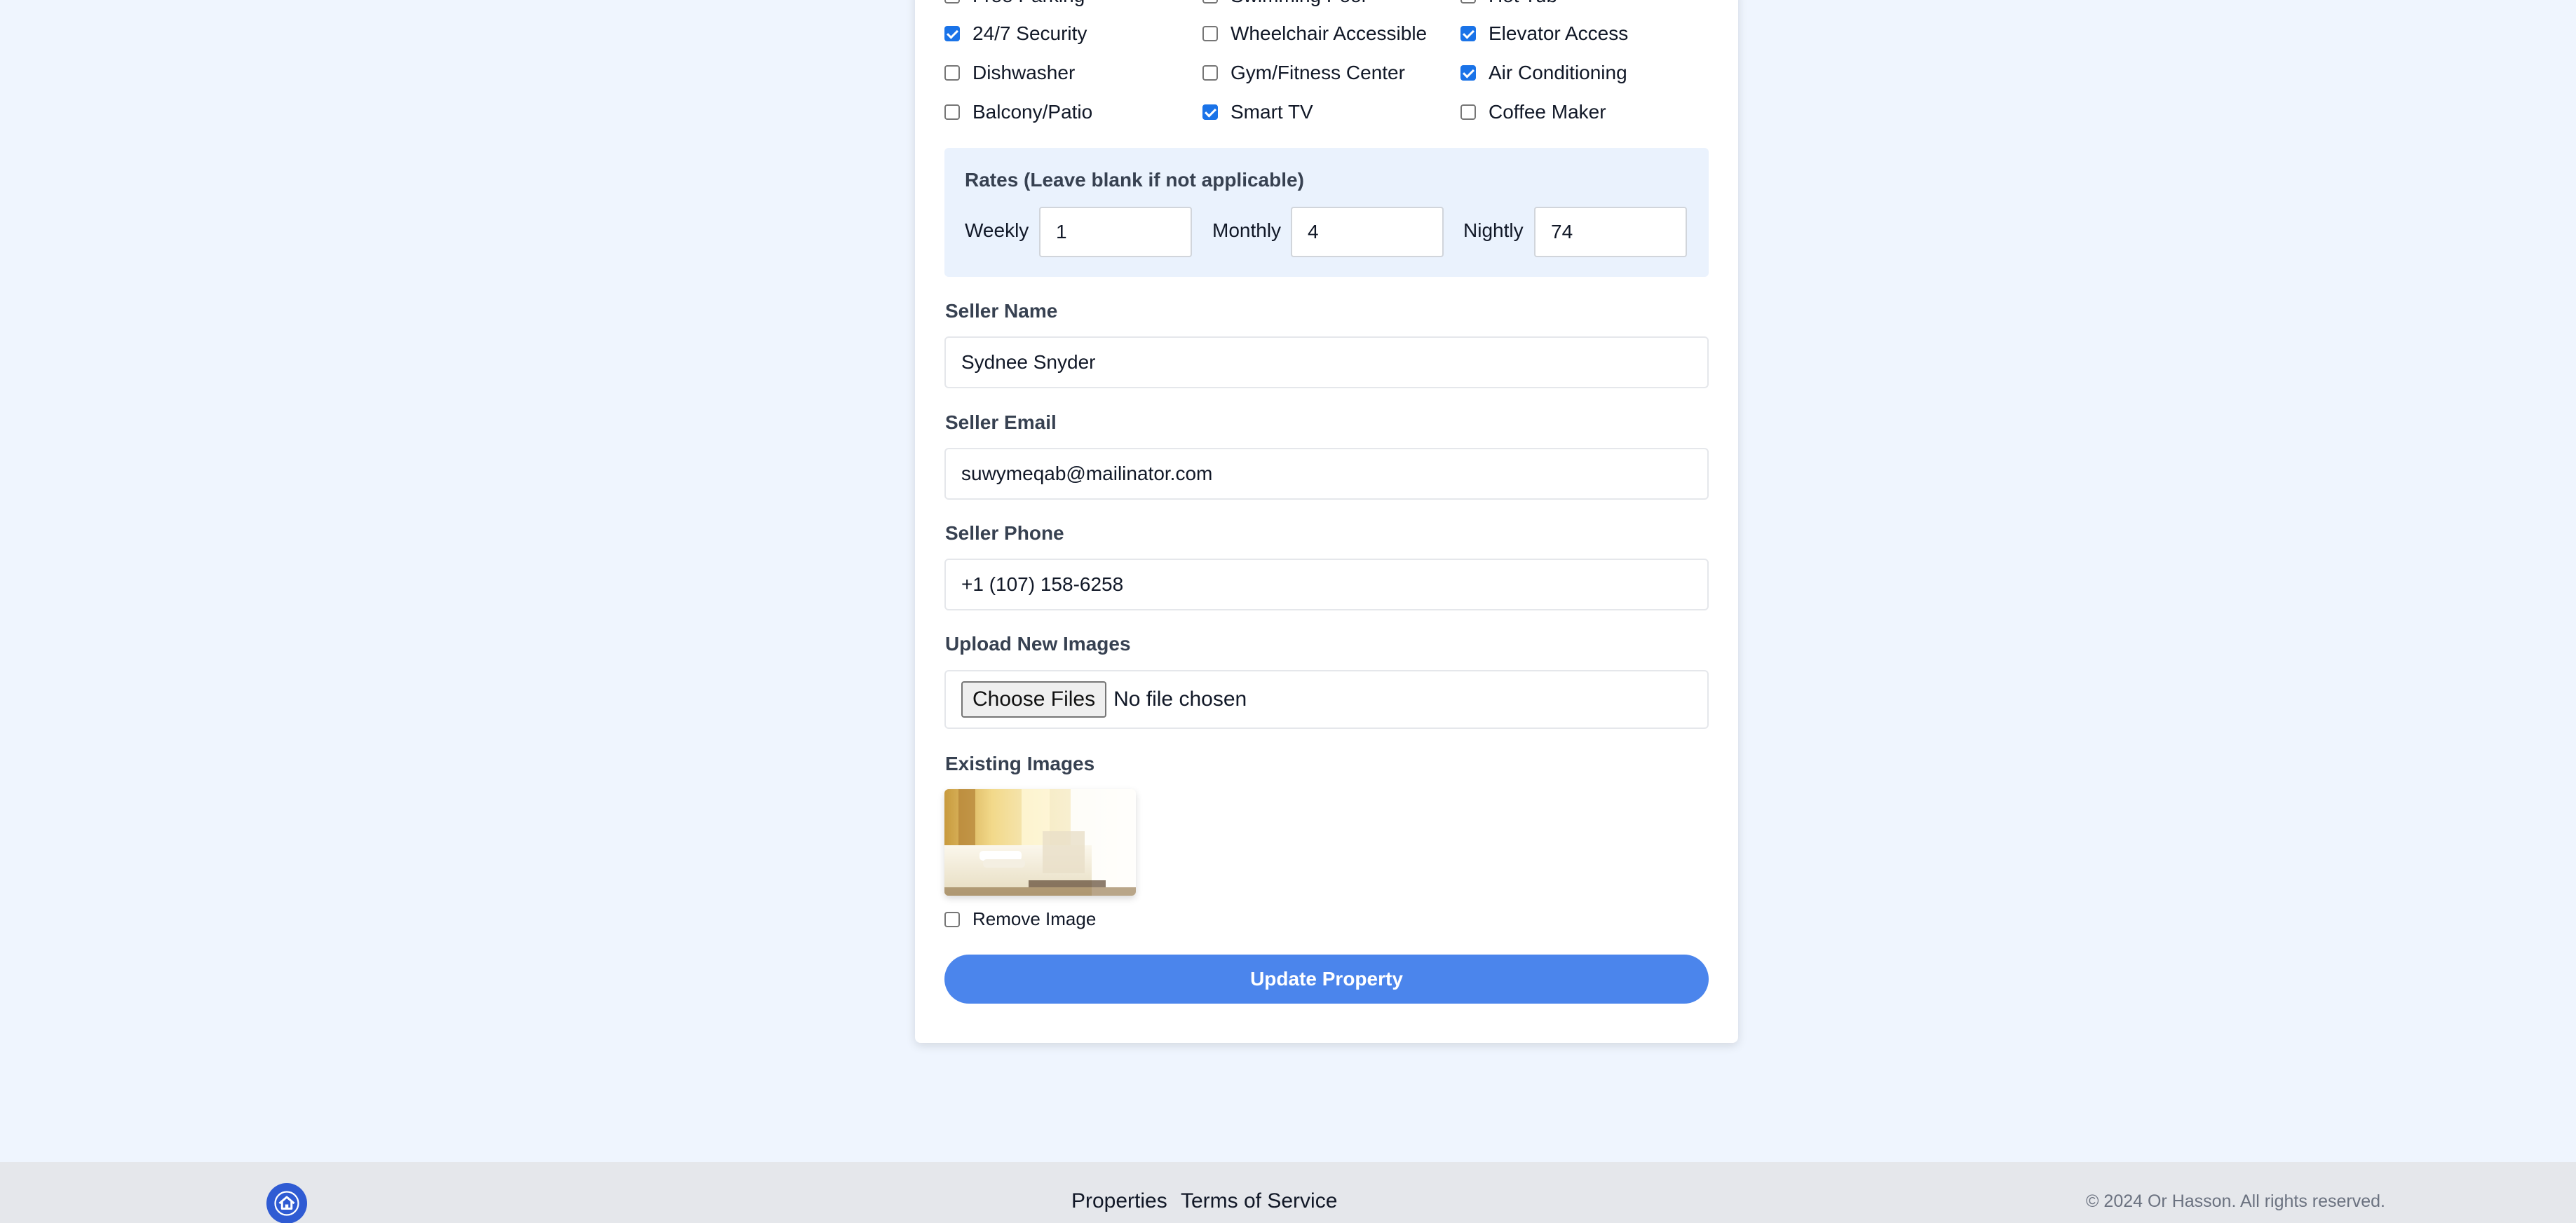 This screenshot has height=1223, width=2576. What do you see at coordinates (2235, 1201) in the screenshot?
I see `copyright-text: © 2024 Or Hasson. All rights reserved.` at bounding box center [2235, 1201].